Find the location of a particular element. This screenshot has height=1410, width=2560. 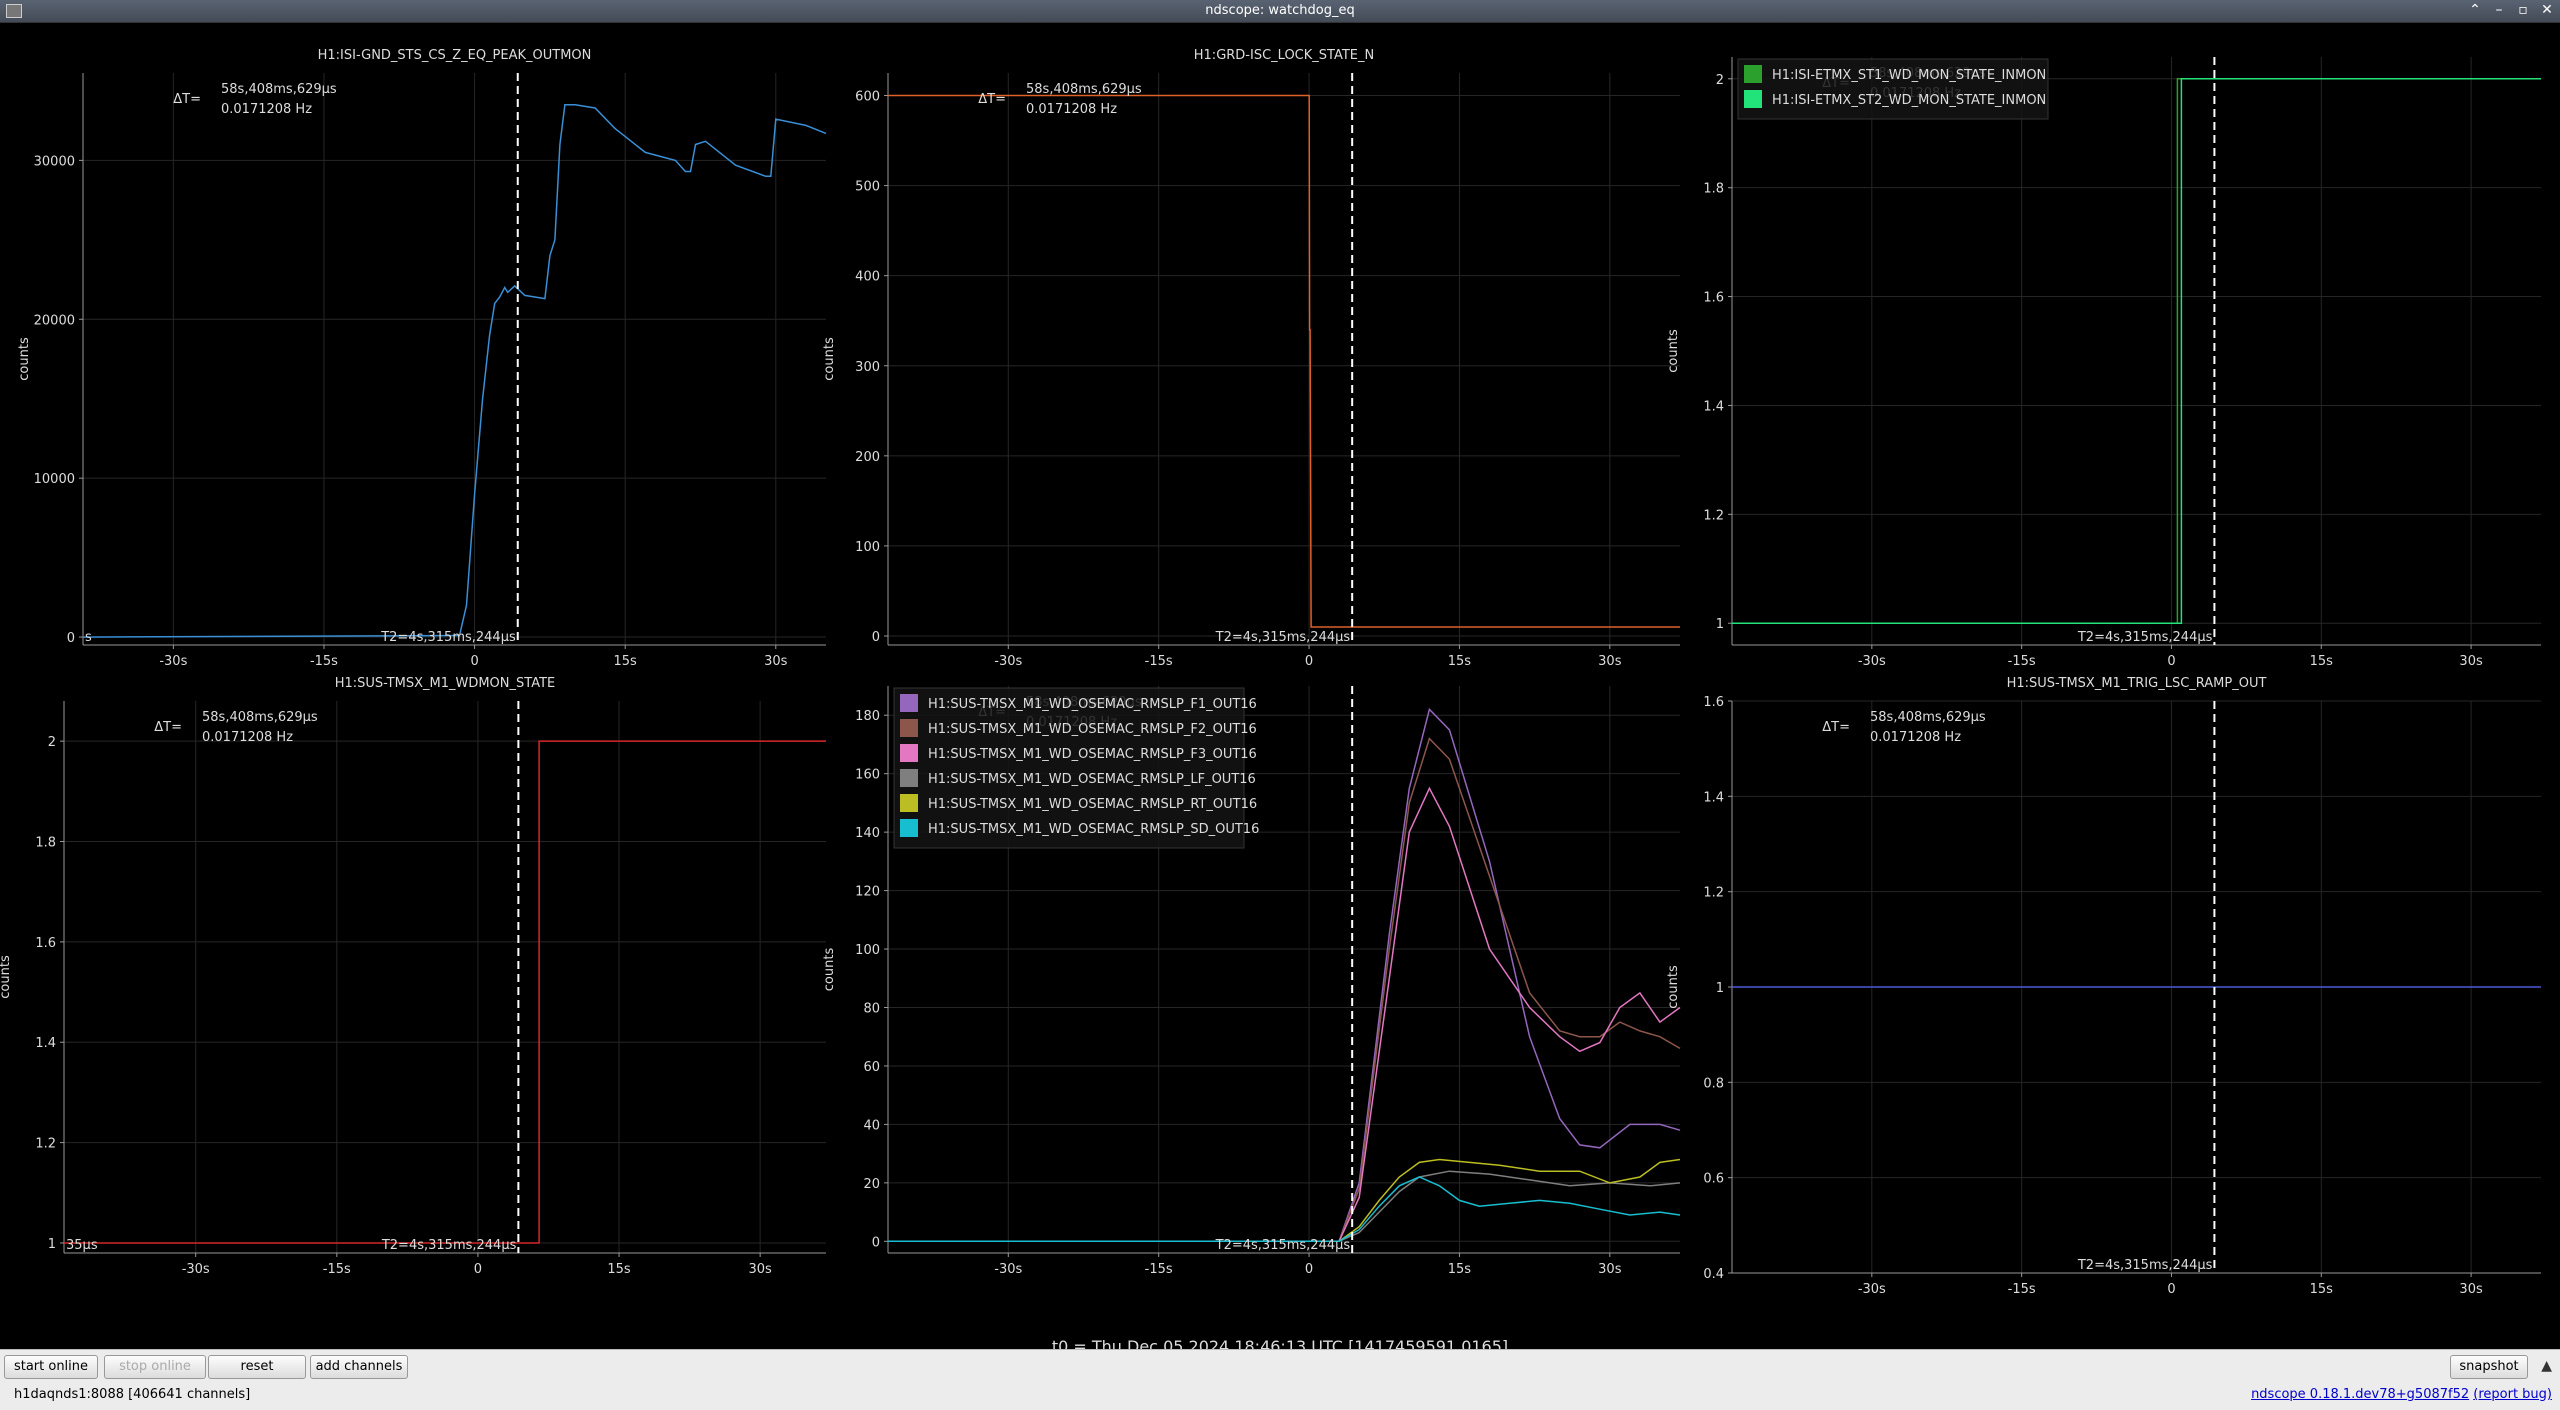

legend-entry: H1:ISI-ETMX_ST1_WD_MON_STATE_INMON is located at coordinates (1909, 75).